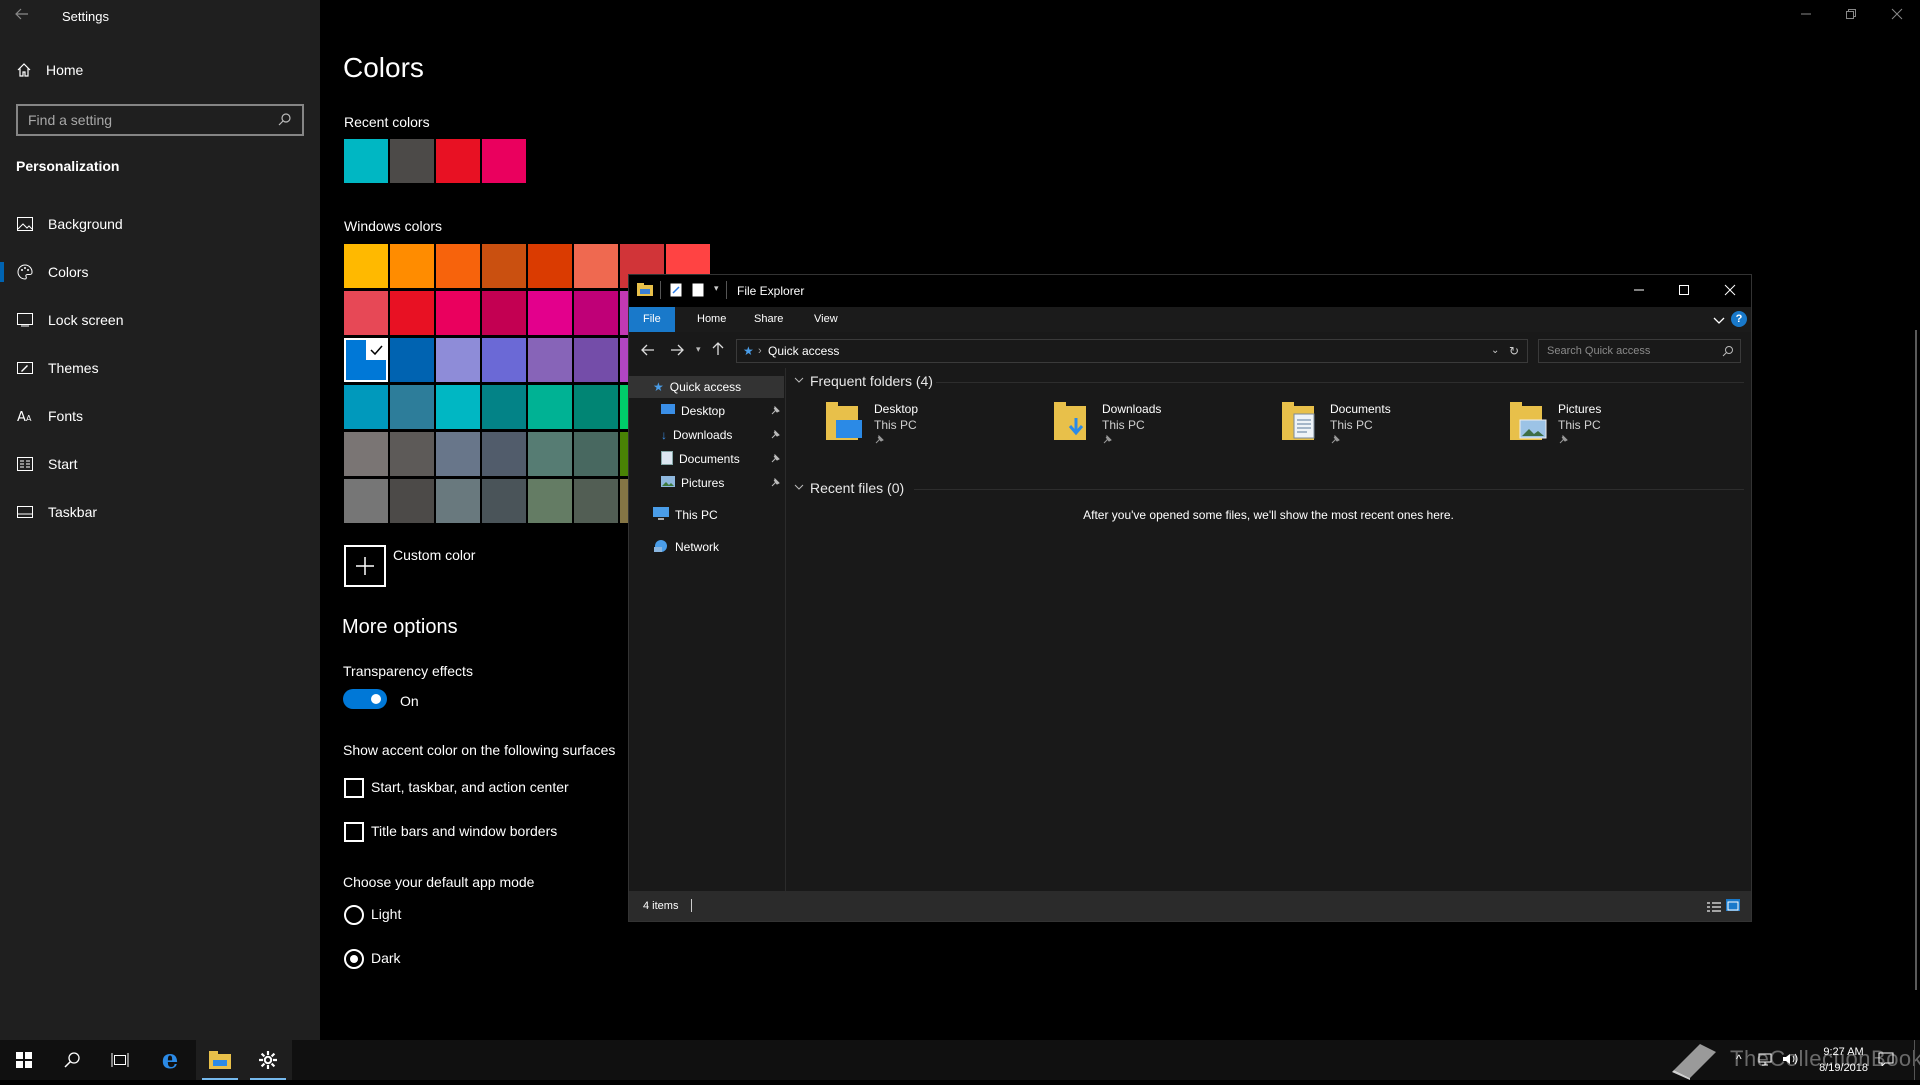 Image resolution: width=1920 pixels, height=1085 pixels. I want to click on large-icons-view-icon, so click(1733, 905).